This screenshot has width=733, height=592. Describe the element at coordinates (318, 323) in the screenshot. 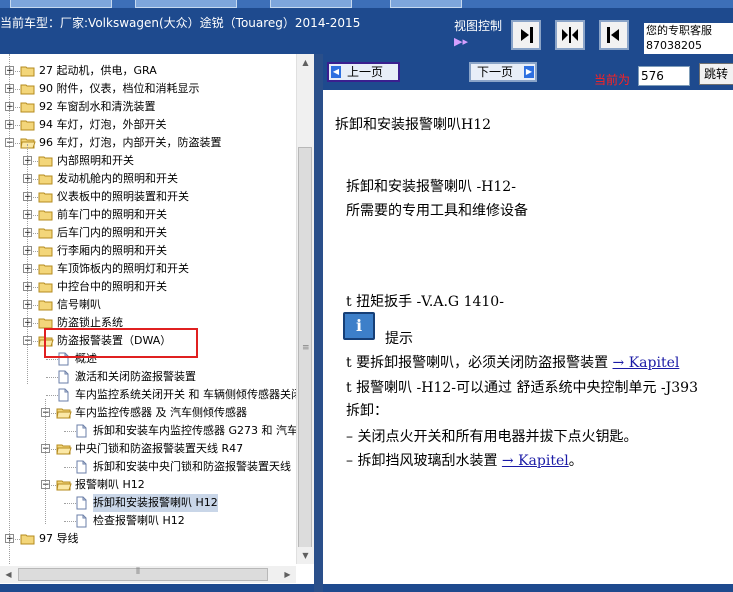

I see `pane-divider` at that location.